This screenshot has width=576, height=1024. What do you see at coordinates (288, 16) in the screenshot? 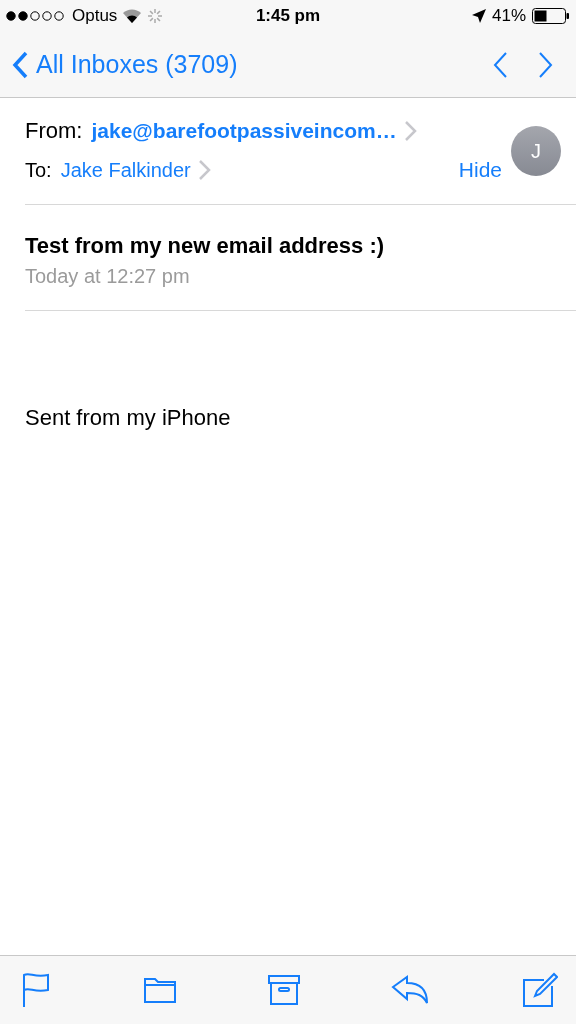
I see `clock-time: 1:45 pm` at bounding box center [288, 16].